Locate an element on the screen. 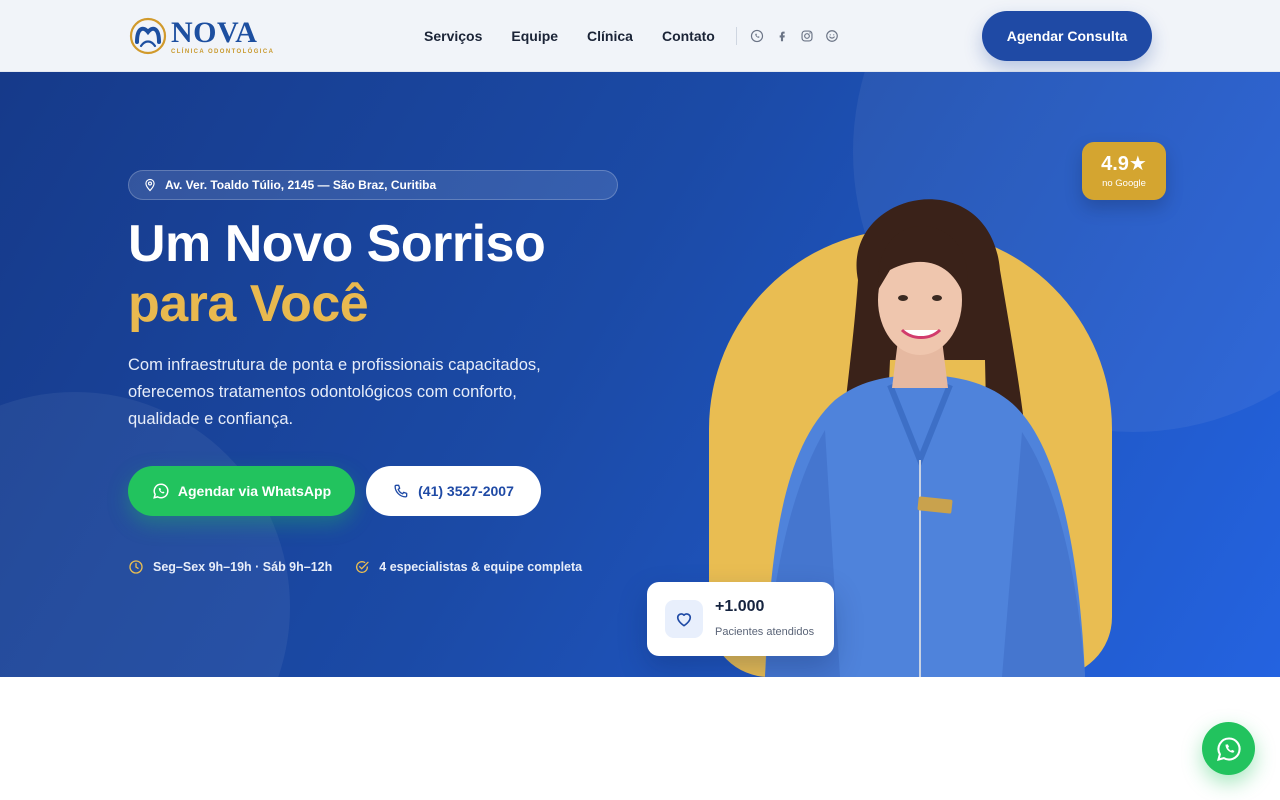  social-links is located at coordinates (800, 36).